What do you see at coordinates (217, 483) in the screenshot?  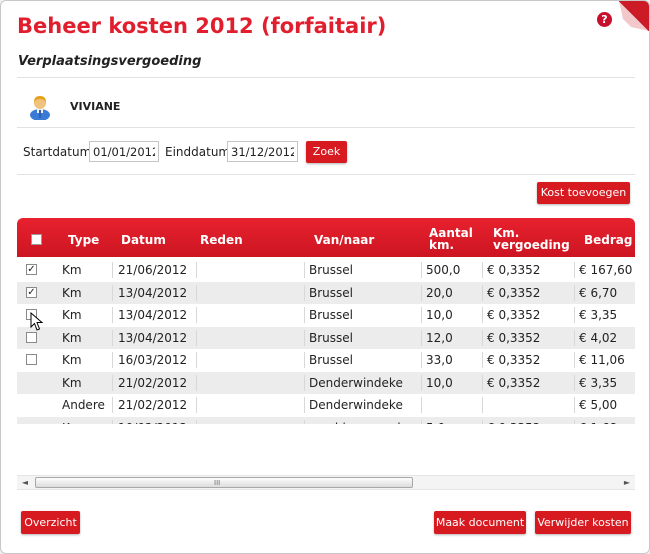 I see `scrollbar-grip-icon: III` at bounding box center [217, 483].